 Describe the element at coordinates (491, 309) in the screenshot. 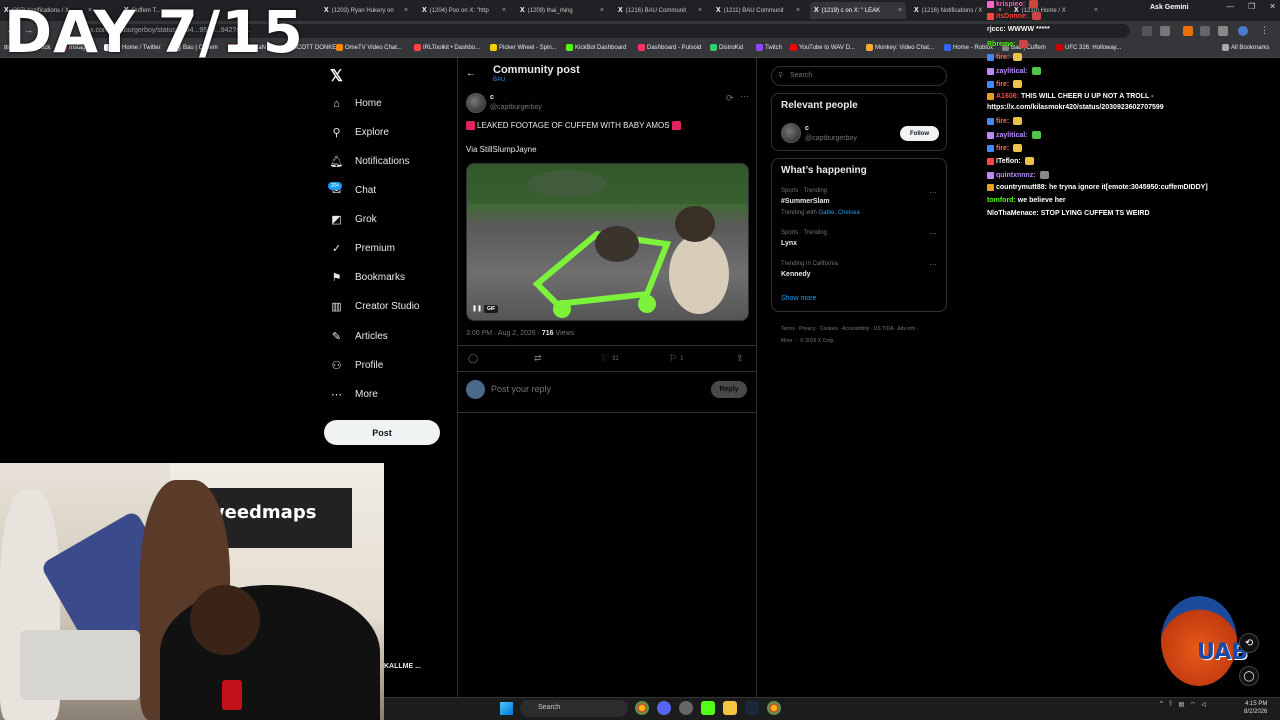

I see `gif-badge: GIF` at that location.